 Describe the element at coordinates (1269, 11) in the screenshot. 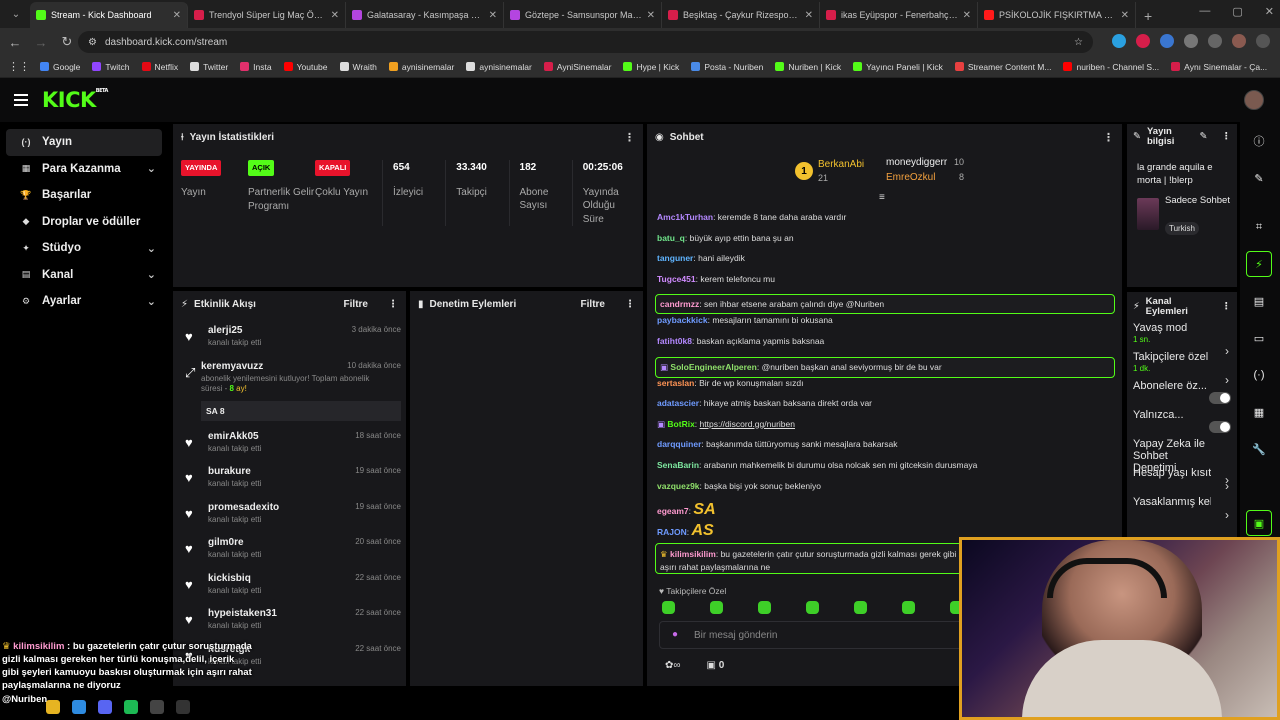

I see `close-window-icon: ✕` at that location.